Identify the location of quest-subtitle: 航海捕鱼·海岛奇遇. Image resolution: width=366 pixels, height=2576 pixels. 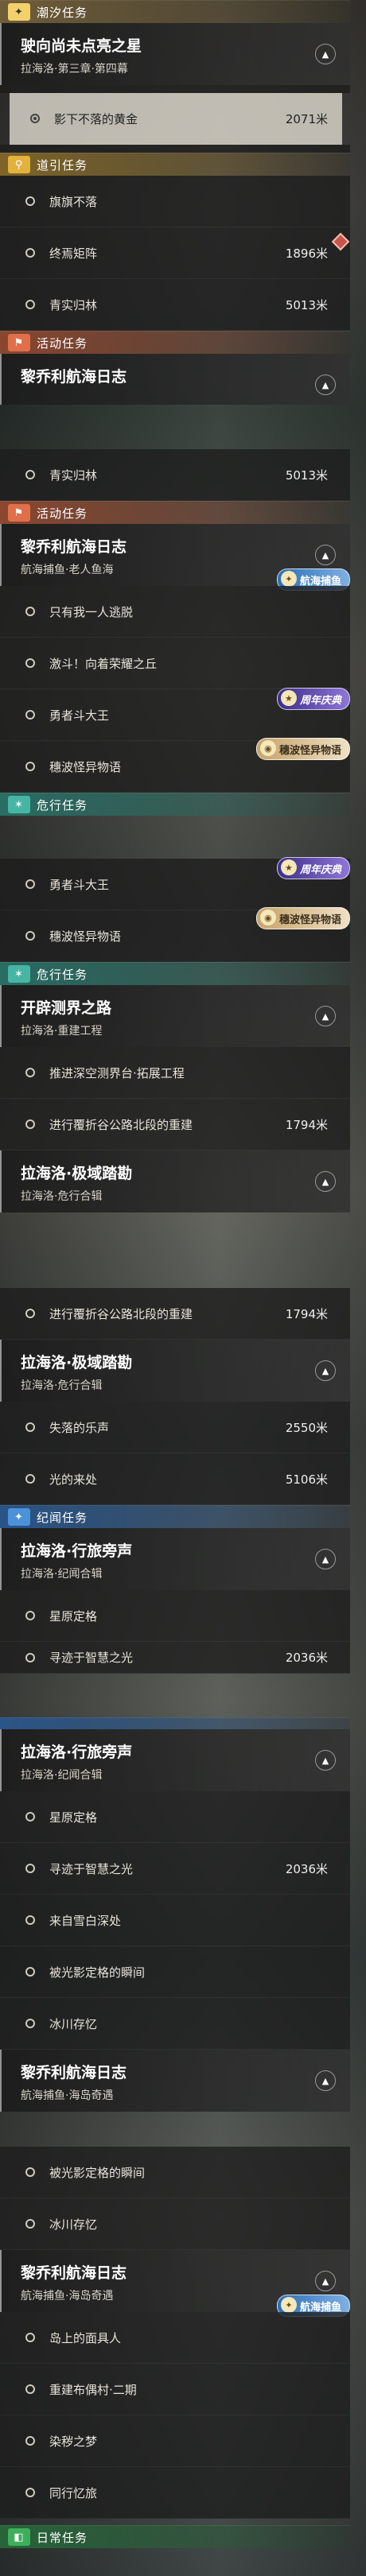
(67, 2095).